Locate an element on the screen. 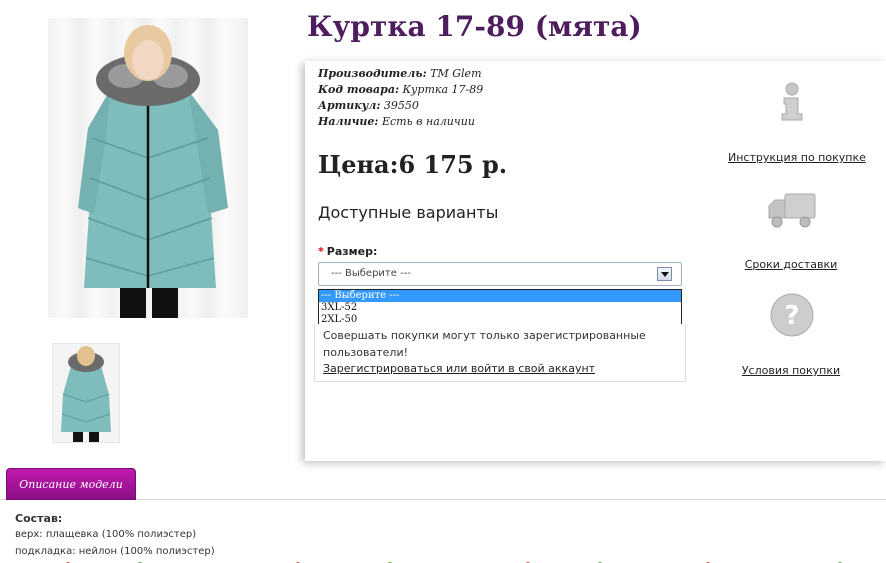 Image resolution: width=886 pixels, height=563 pixels. jacket-photo-illustration is located at coordinates (153, 171).